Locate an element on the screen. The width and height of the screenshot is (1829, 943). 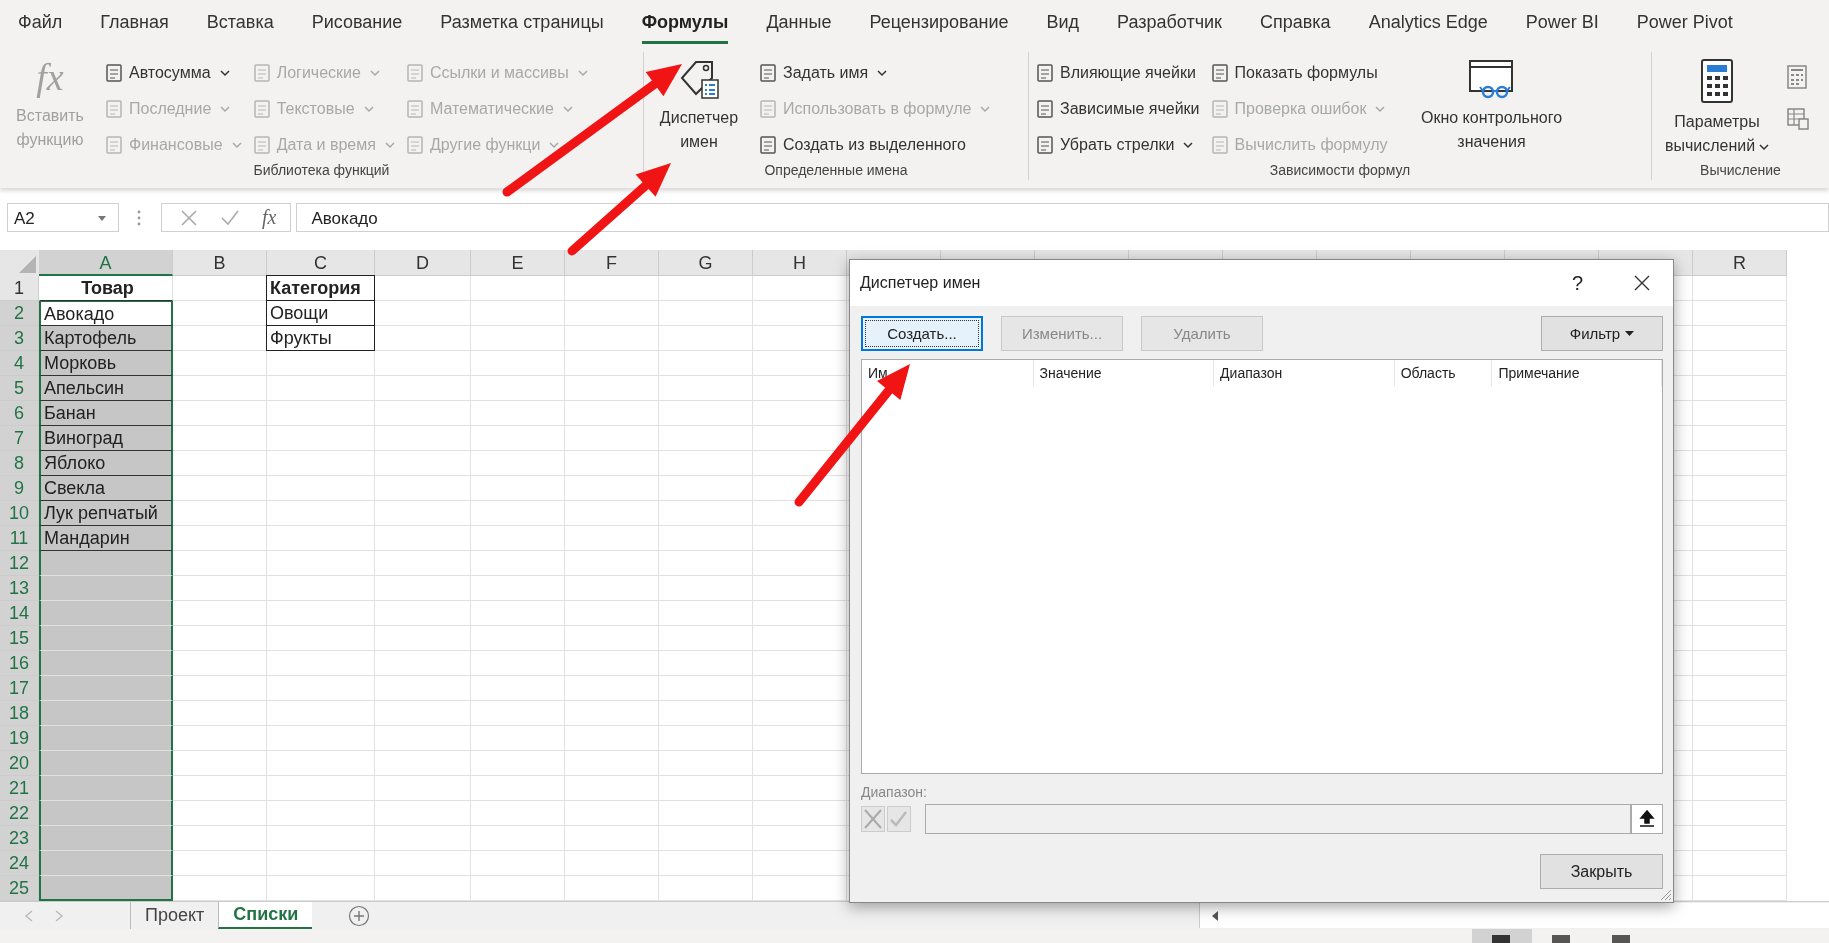
range-field is located at coordinates (1278, 819).